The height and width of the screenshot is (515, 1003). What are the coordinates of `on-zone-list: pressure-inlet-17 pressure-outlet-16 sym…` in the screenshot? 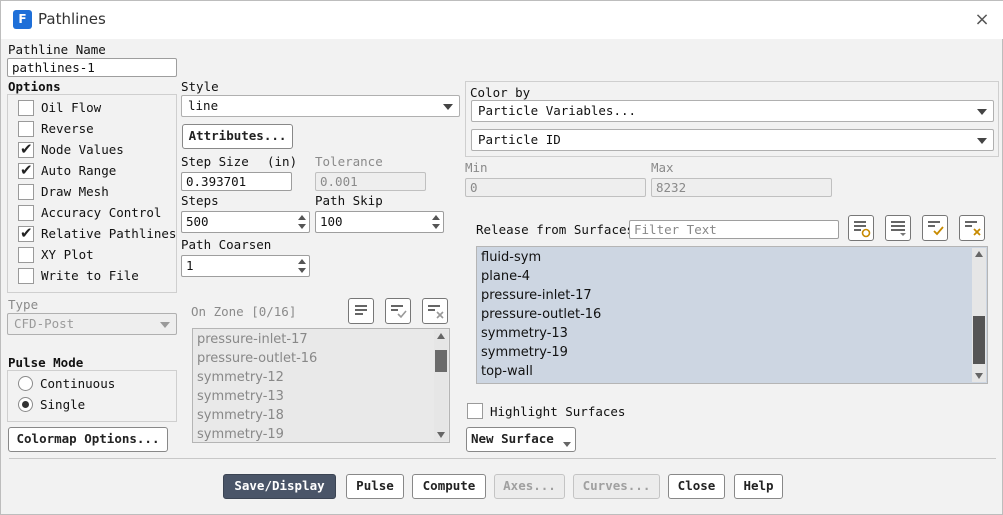 It's located at (321, 385).